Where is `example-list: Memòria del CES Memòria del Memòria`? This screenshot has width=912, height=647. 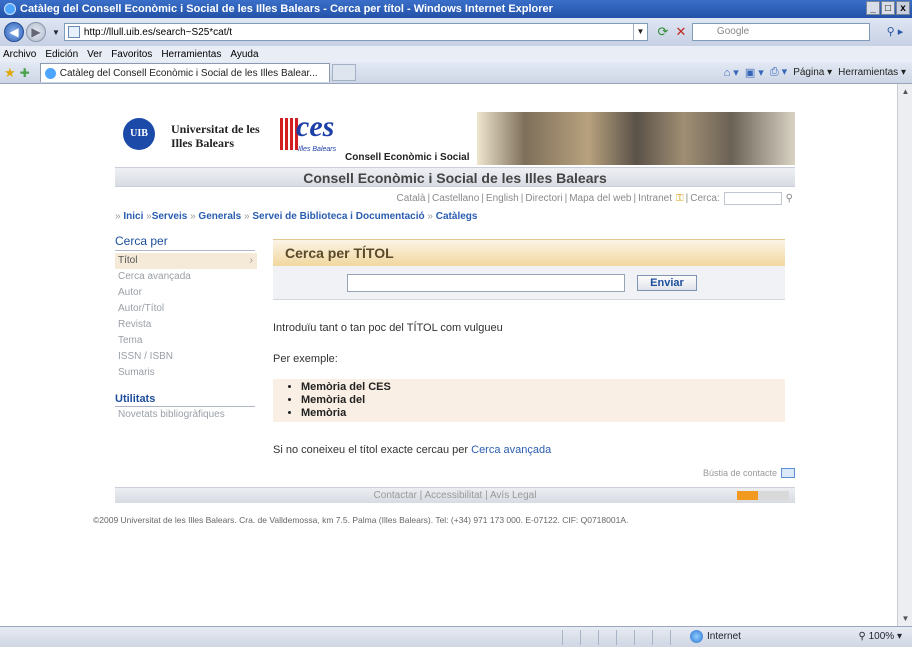
example-list: Memòria del CES Memòria del Memòria is located at coordinates (529, 400).